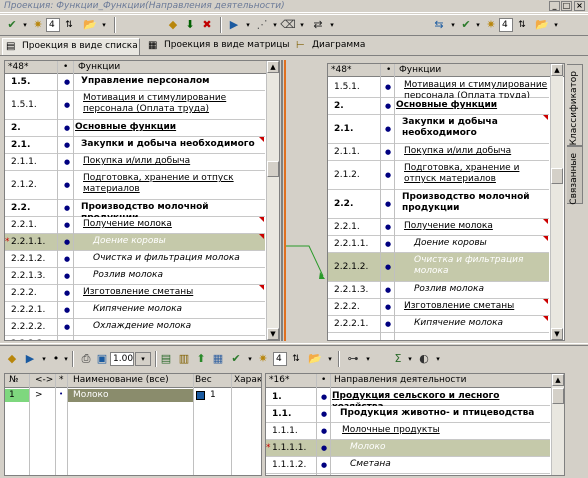 This screenshot has height=478, width=588. Describe the element at coordinates (566, 6) in the screenshot. I see `maximize-button: □` at that location.